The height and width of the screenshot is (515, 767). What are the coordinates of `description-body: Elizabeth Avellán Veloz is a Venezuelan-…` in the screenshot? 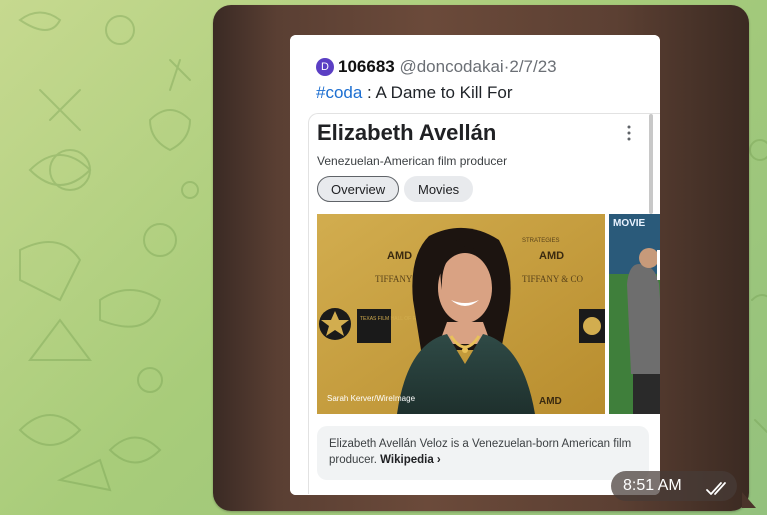 It's located at (480, 452).